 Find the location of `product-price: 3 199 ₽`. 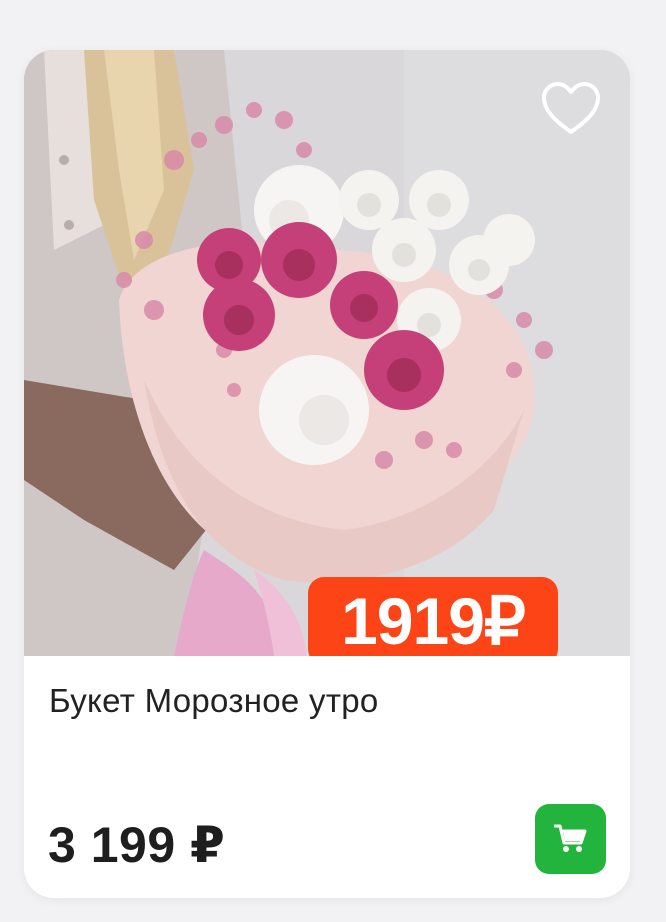

product-price: 3 199 ₽ is located at coordinates (137, 845).